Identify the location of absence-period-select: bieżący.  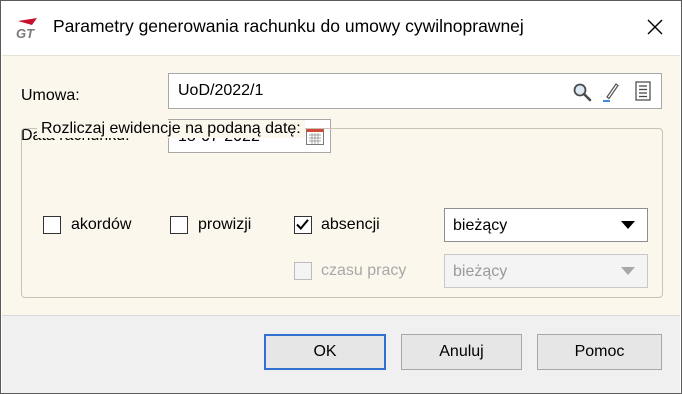
(546, 225).